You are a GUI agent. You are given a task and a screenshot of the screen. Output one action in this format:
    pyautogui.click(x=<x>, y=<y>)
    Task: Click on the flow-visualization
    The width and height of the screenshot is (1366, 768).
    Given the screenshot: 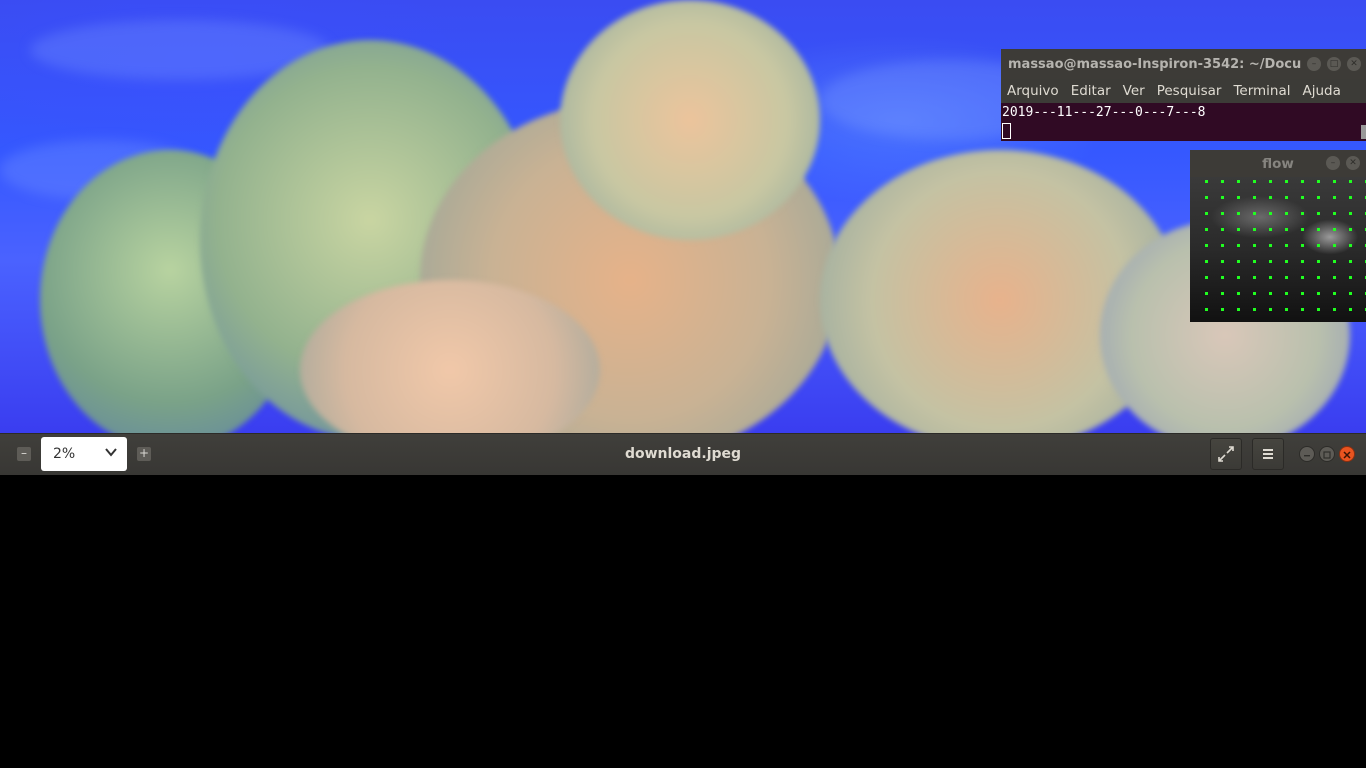 What is the action you would take?
    pyautogui.click(x=1278, y=249)
    